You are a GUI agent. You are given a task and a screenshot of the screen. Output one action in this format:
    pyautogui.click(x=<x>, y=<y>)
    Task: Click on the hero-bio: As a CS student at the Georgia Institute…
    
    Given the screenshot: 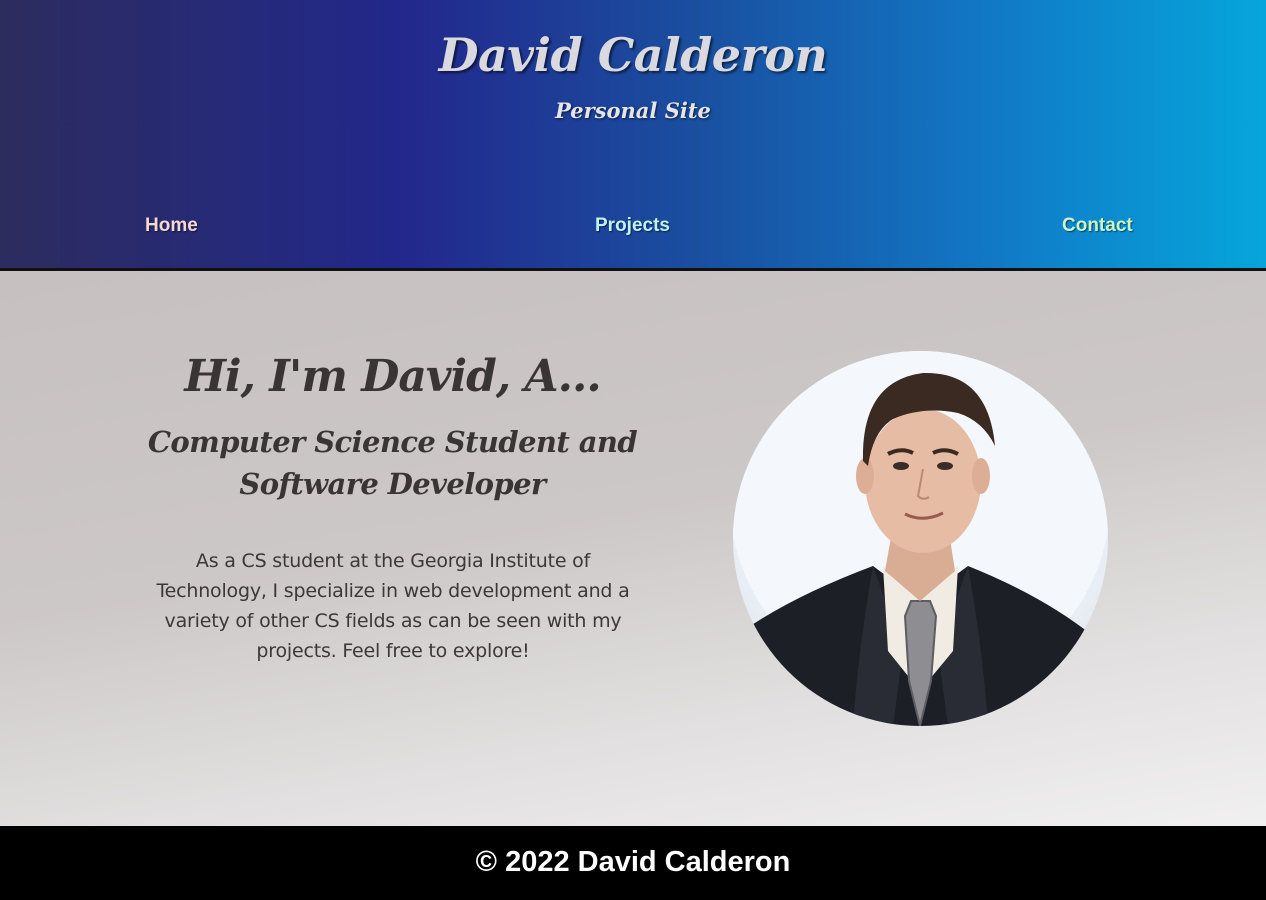 What is the action you would take?
    pyautogui.click(x=393, y=606)
    